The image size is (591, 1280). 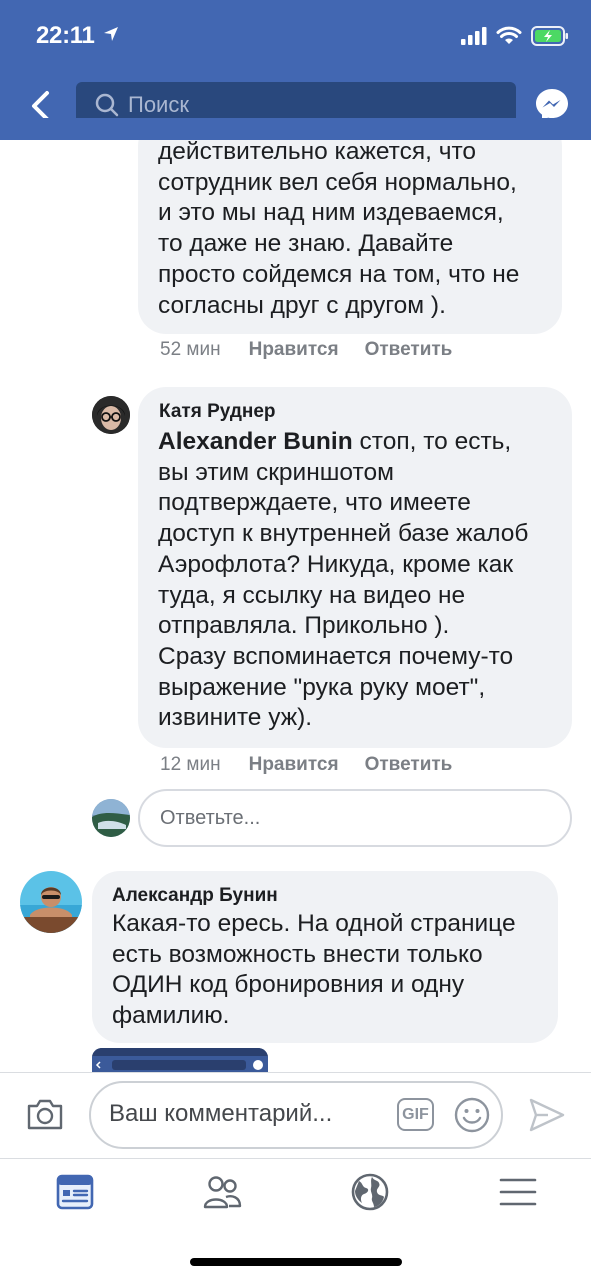 I want to click on home-indicator, so click(x=296, y=1262).